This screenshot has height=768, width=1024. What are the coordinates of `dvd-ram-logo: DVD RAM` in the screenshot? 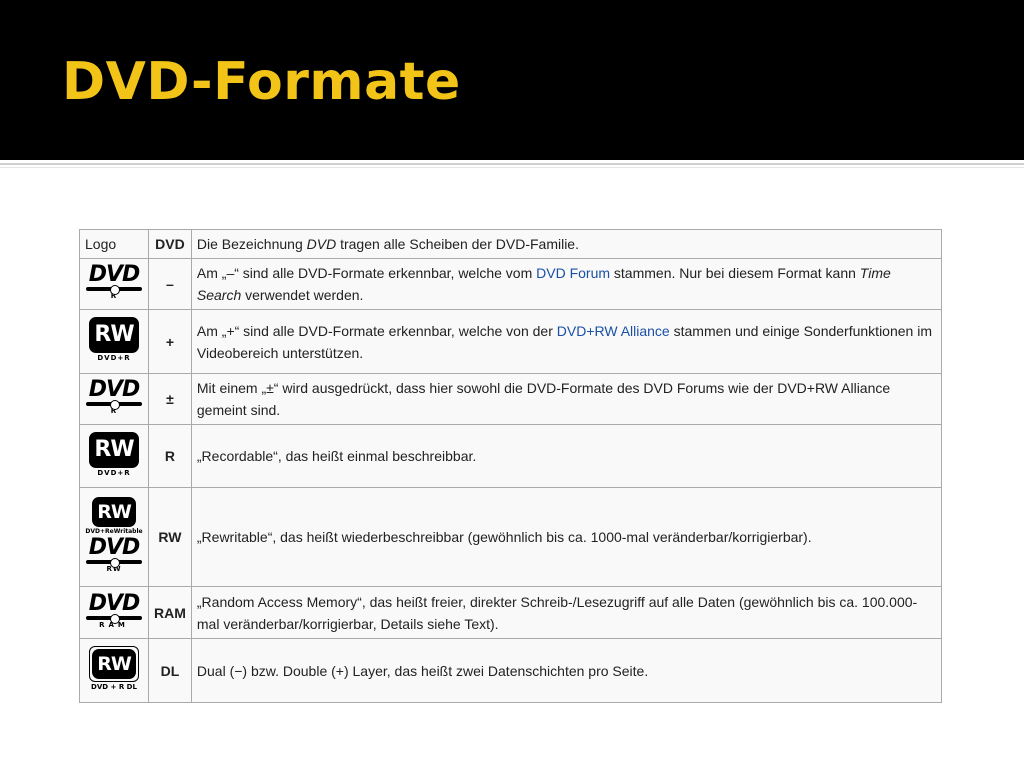 It's located at (114, 609).